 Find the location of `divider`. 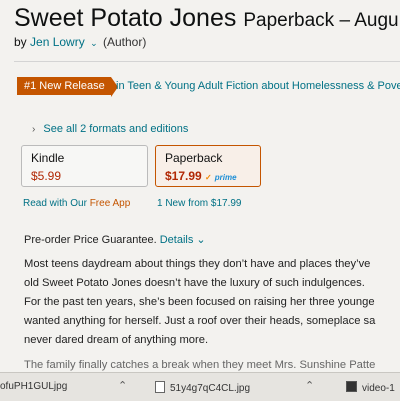

divider is located at coordinates (207, 61).